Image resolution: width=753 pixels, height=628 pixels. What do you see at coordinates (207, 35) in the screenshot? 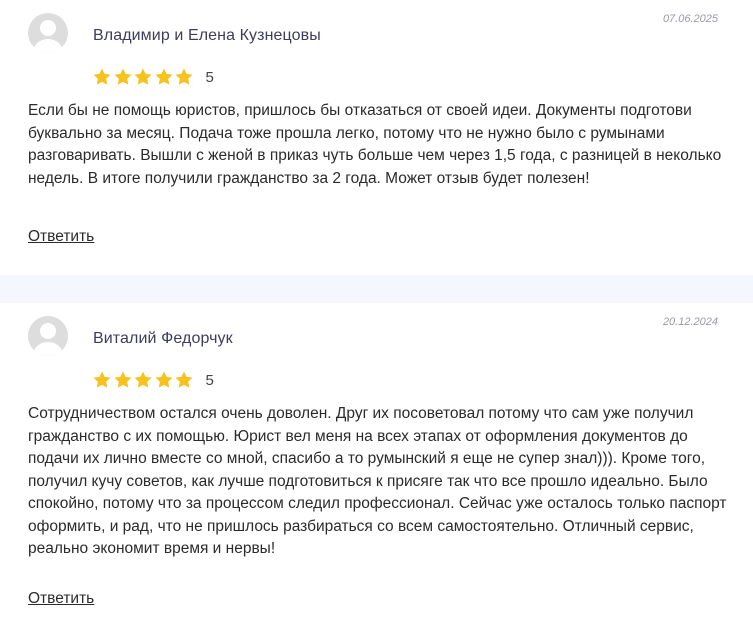
I see `review-author: Владимир и Елена Кузнецовы` at bounding box center [207, 35].